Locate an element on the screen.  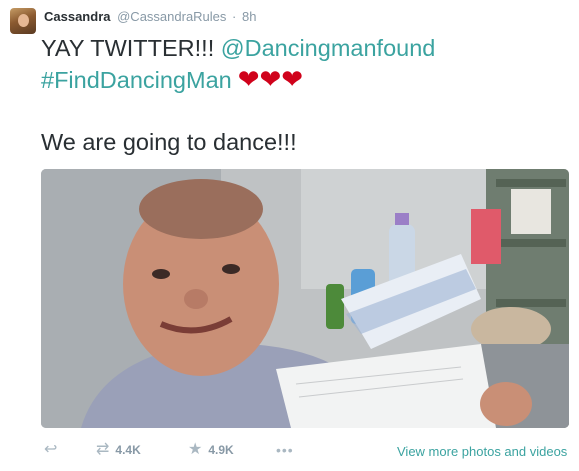
author-avatar is located at coordinates (23, 21).